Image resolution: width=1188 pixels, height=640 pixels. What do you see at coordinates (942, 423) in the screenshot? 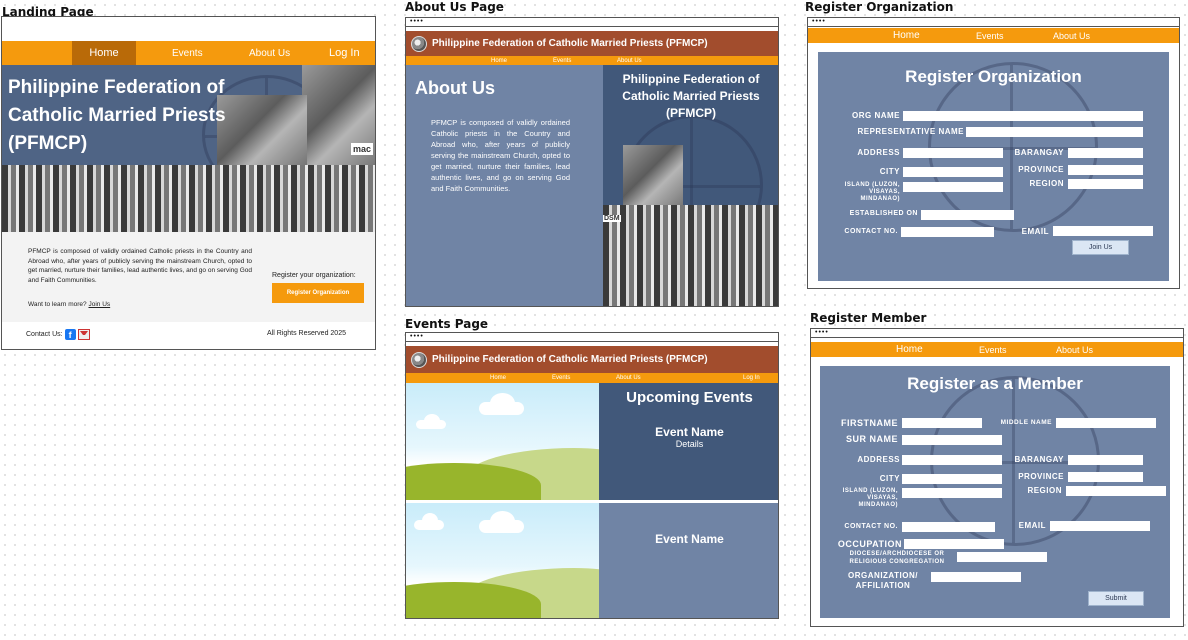
I see `firstname-input` at bounding box center [942, 423].